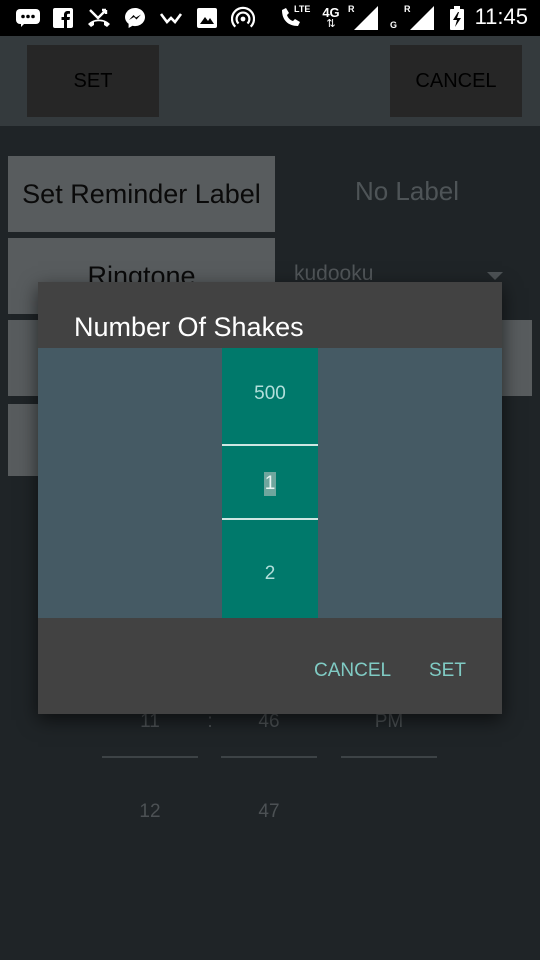  Describe the element at coordinates (389, 757) in the screenshot. I see `ampm-divider` at that location.